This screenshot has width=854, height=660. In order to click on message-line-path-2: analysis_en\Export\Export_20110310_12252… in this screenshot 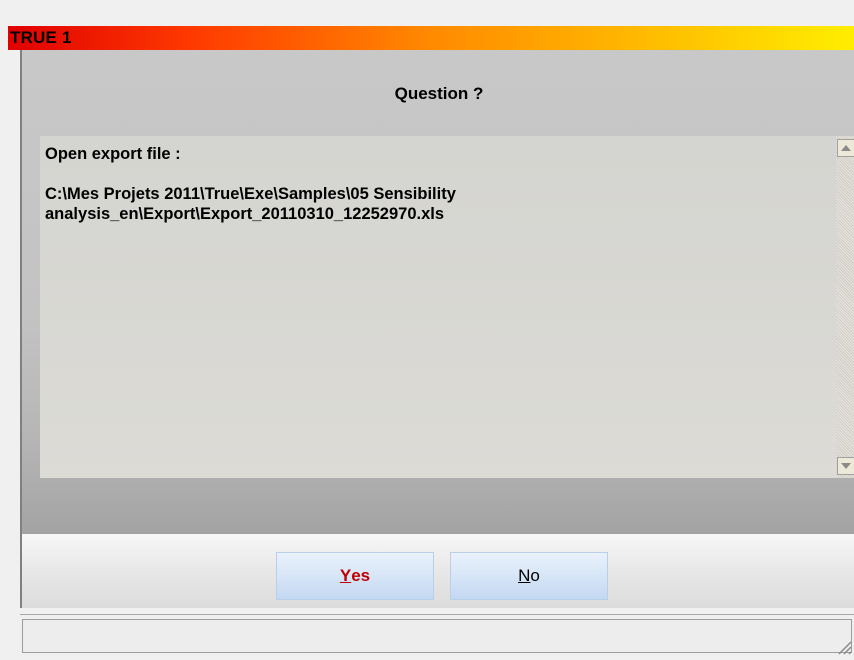, I will do `click(245, 214)`.